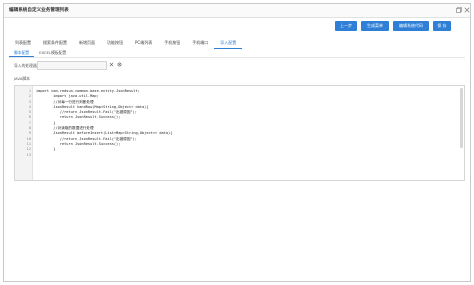 The width and height of the screenshot is (474, 285). Describe the element at coordinates (458, 10) in the screenshot. I see `restore-icon` at that location.